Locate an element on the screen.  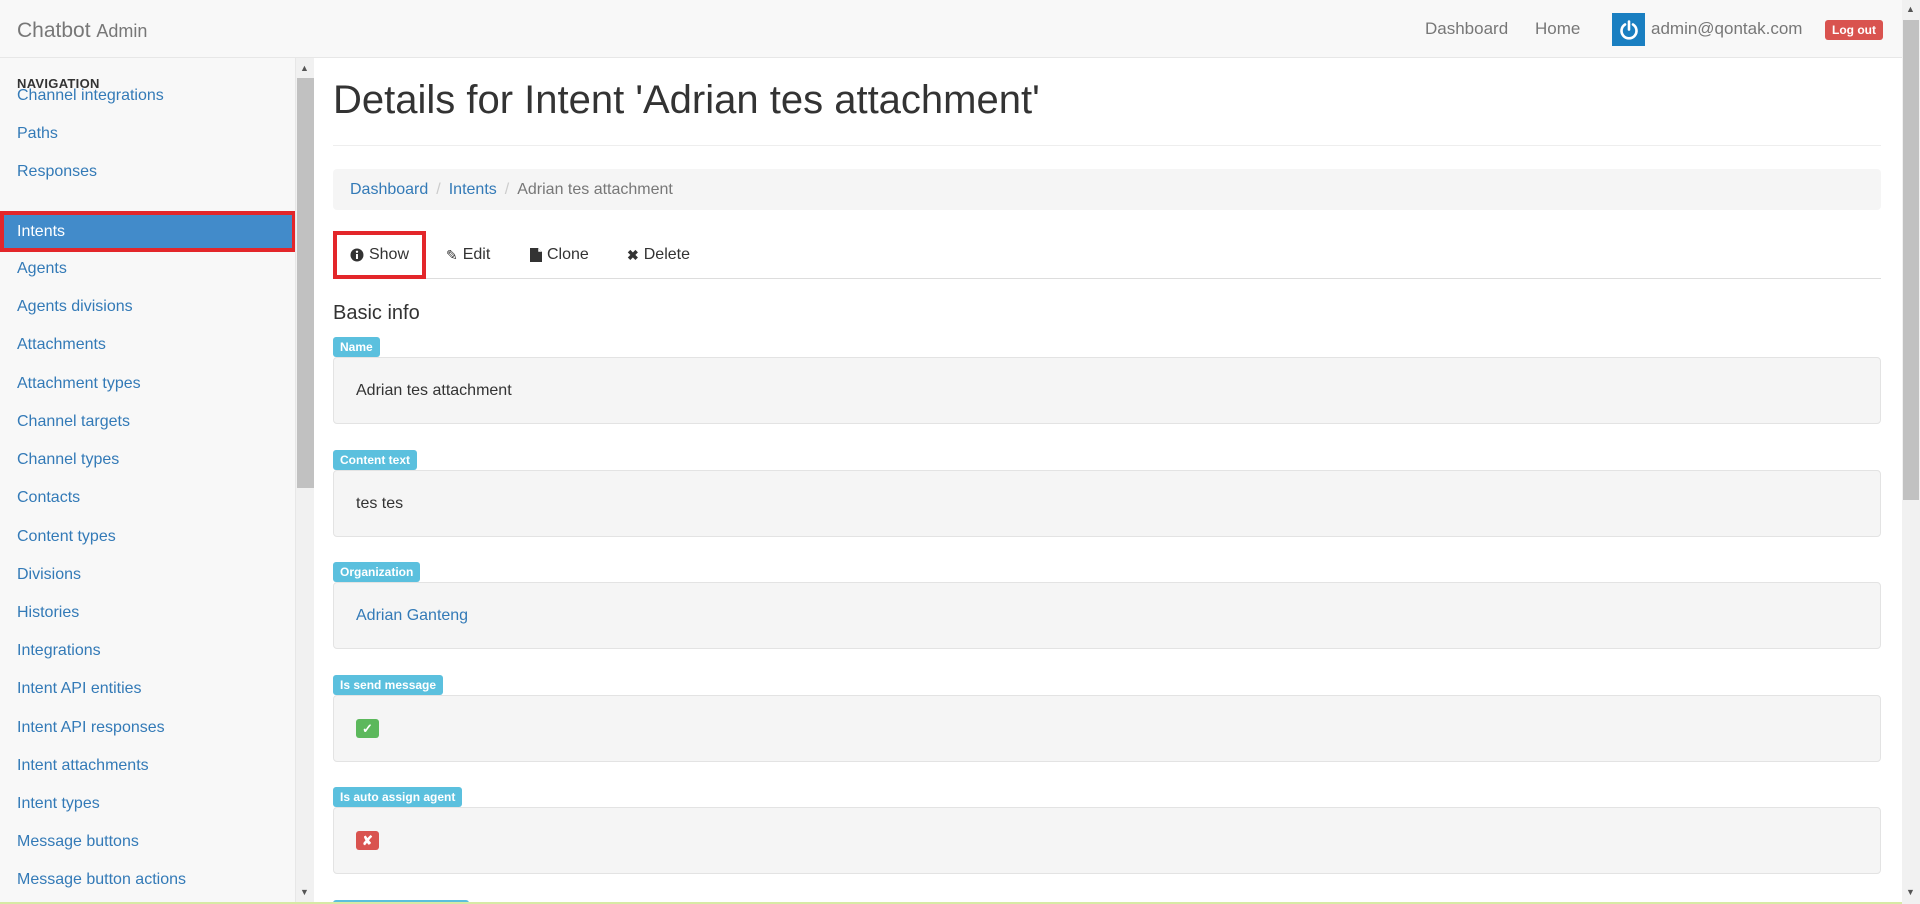
sidebar-item-attachments: Attachments is located at coordinates (147, 345).